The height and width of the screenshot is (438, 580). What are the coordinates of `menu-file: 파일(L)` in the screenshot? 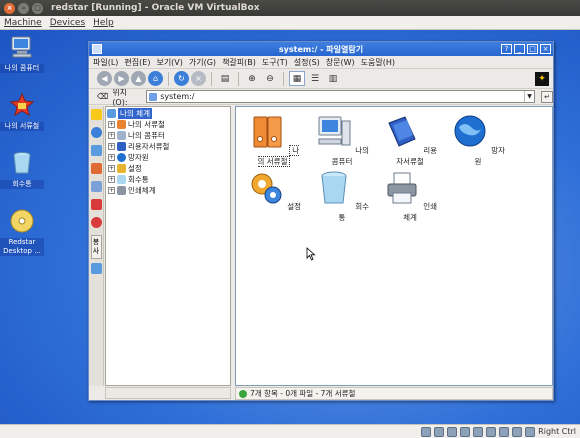 It's located at (105, 62).